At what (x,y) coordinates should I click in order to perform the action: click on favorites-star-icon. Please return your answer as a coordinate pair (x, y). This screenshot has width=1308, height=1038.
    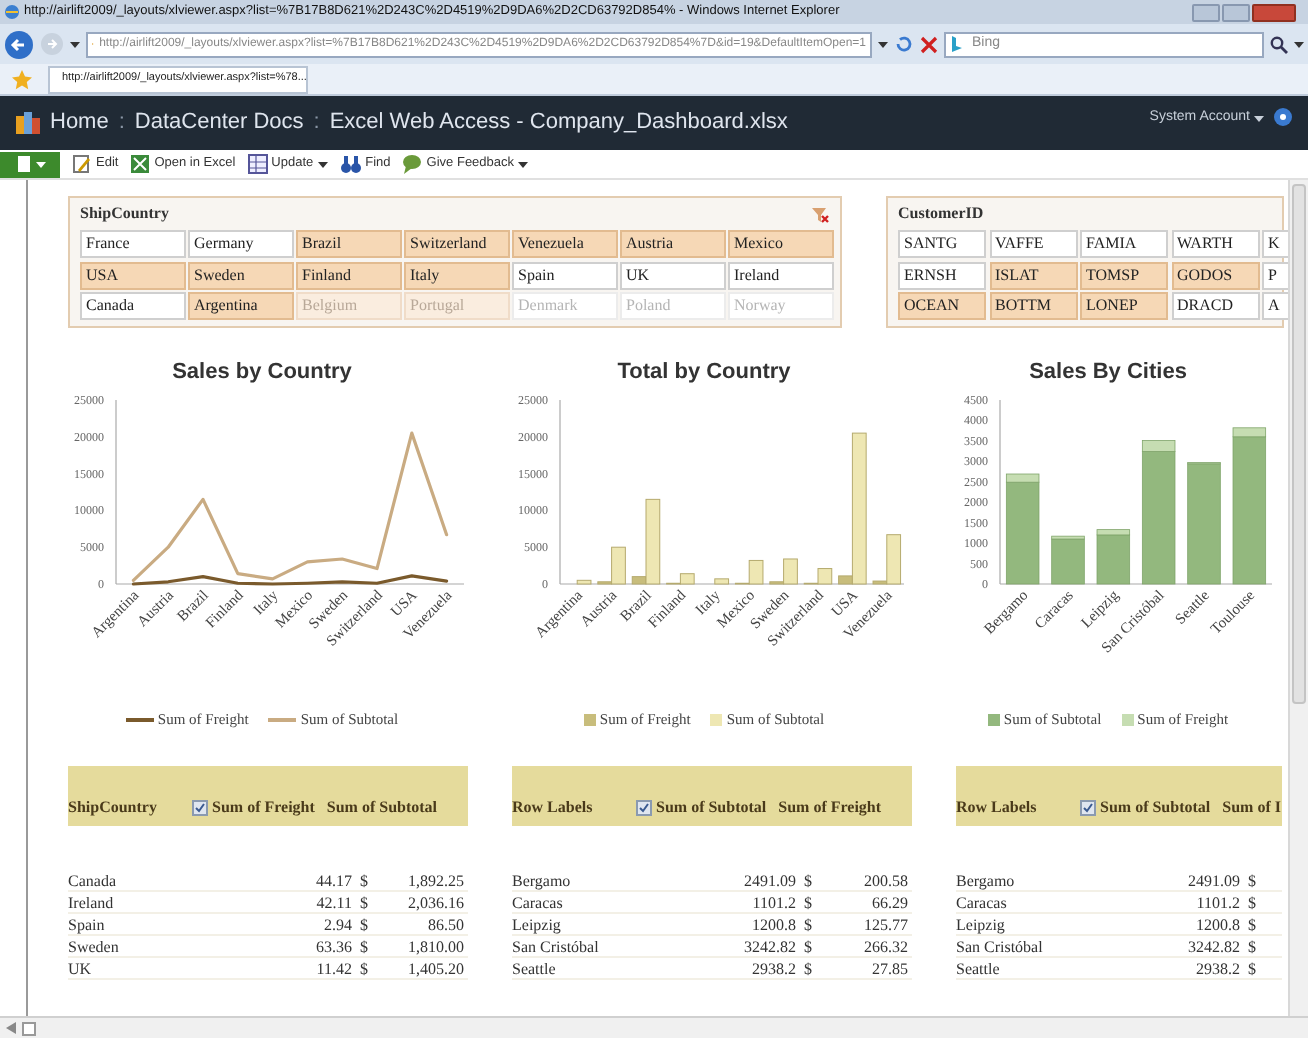
    Looking at the image, I should click on (22, 79).